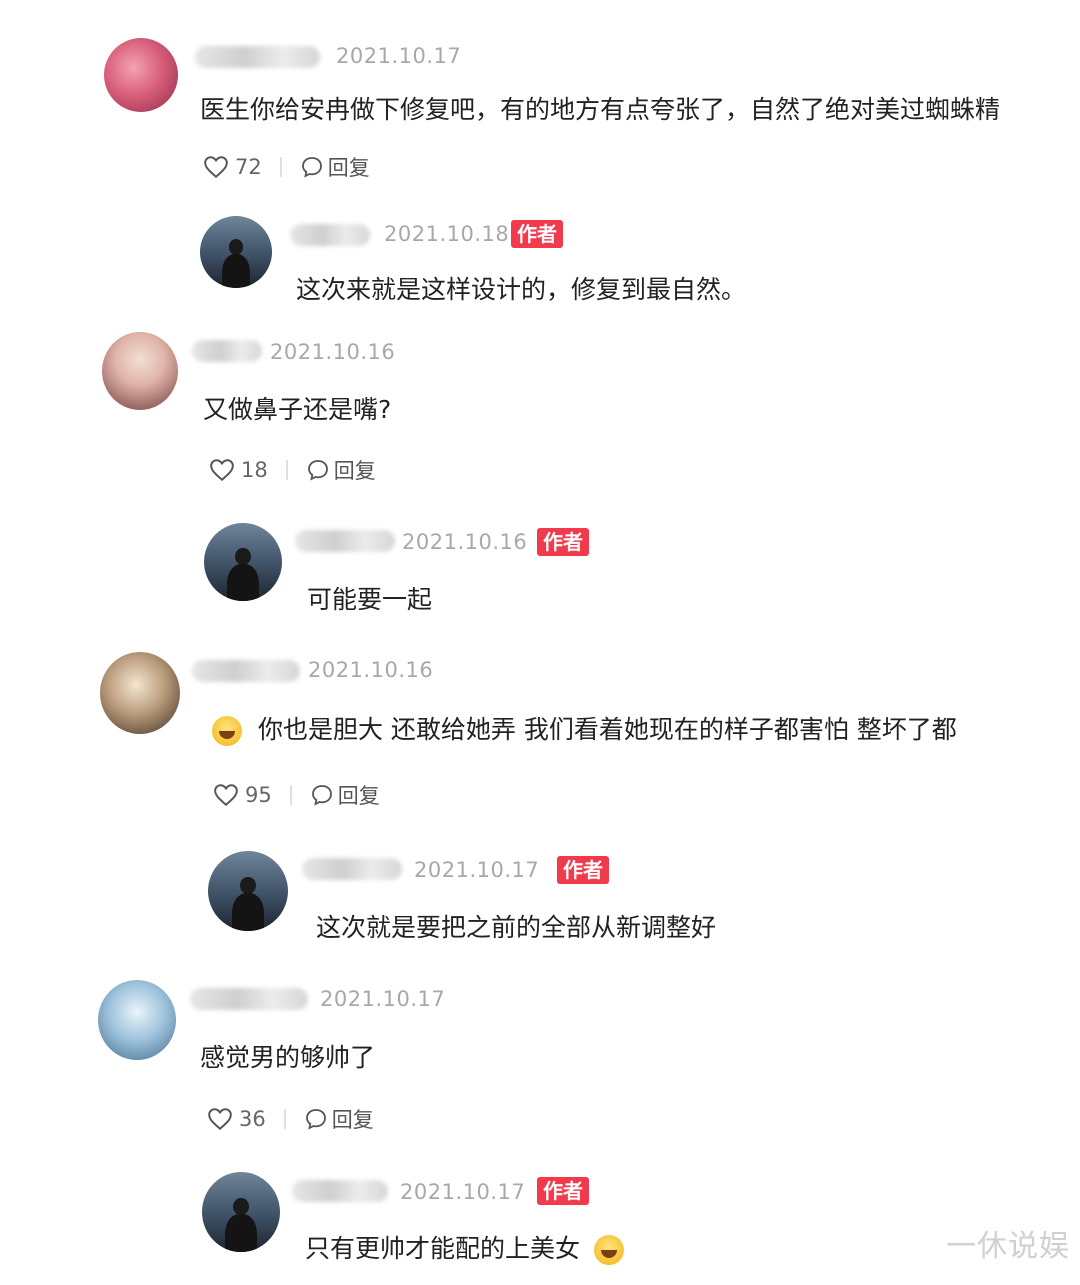 Image resolution: width=1080 pixels, height=1285 pixels. I want to click on like-count: 72, so click(248, 167).